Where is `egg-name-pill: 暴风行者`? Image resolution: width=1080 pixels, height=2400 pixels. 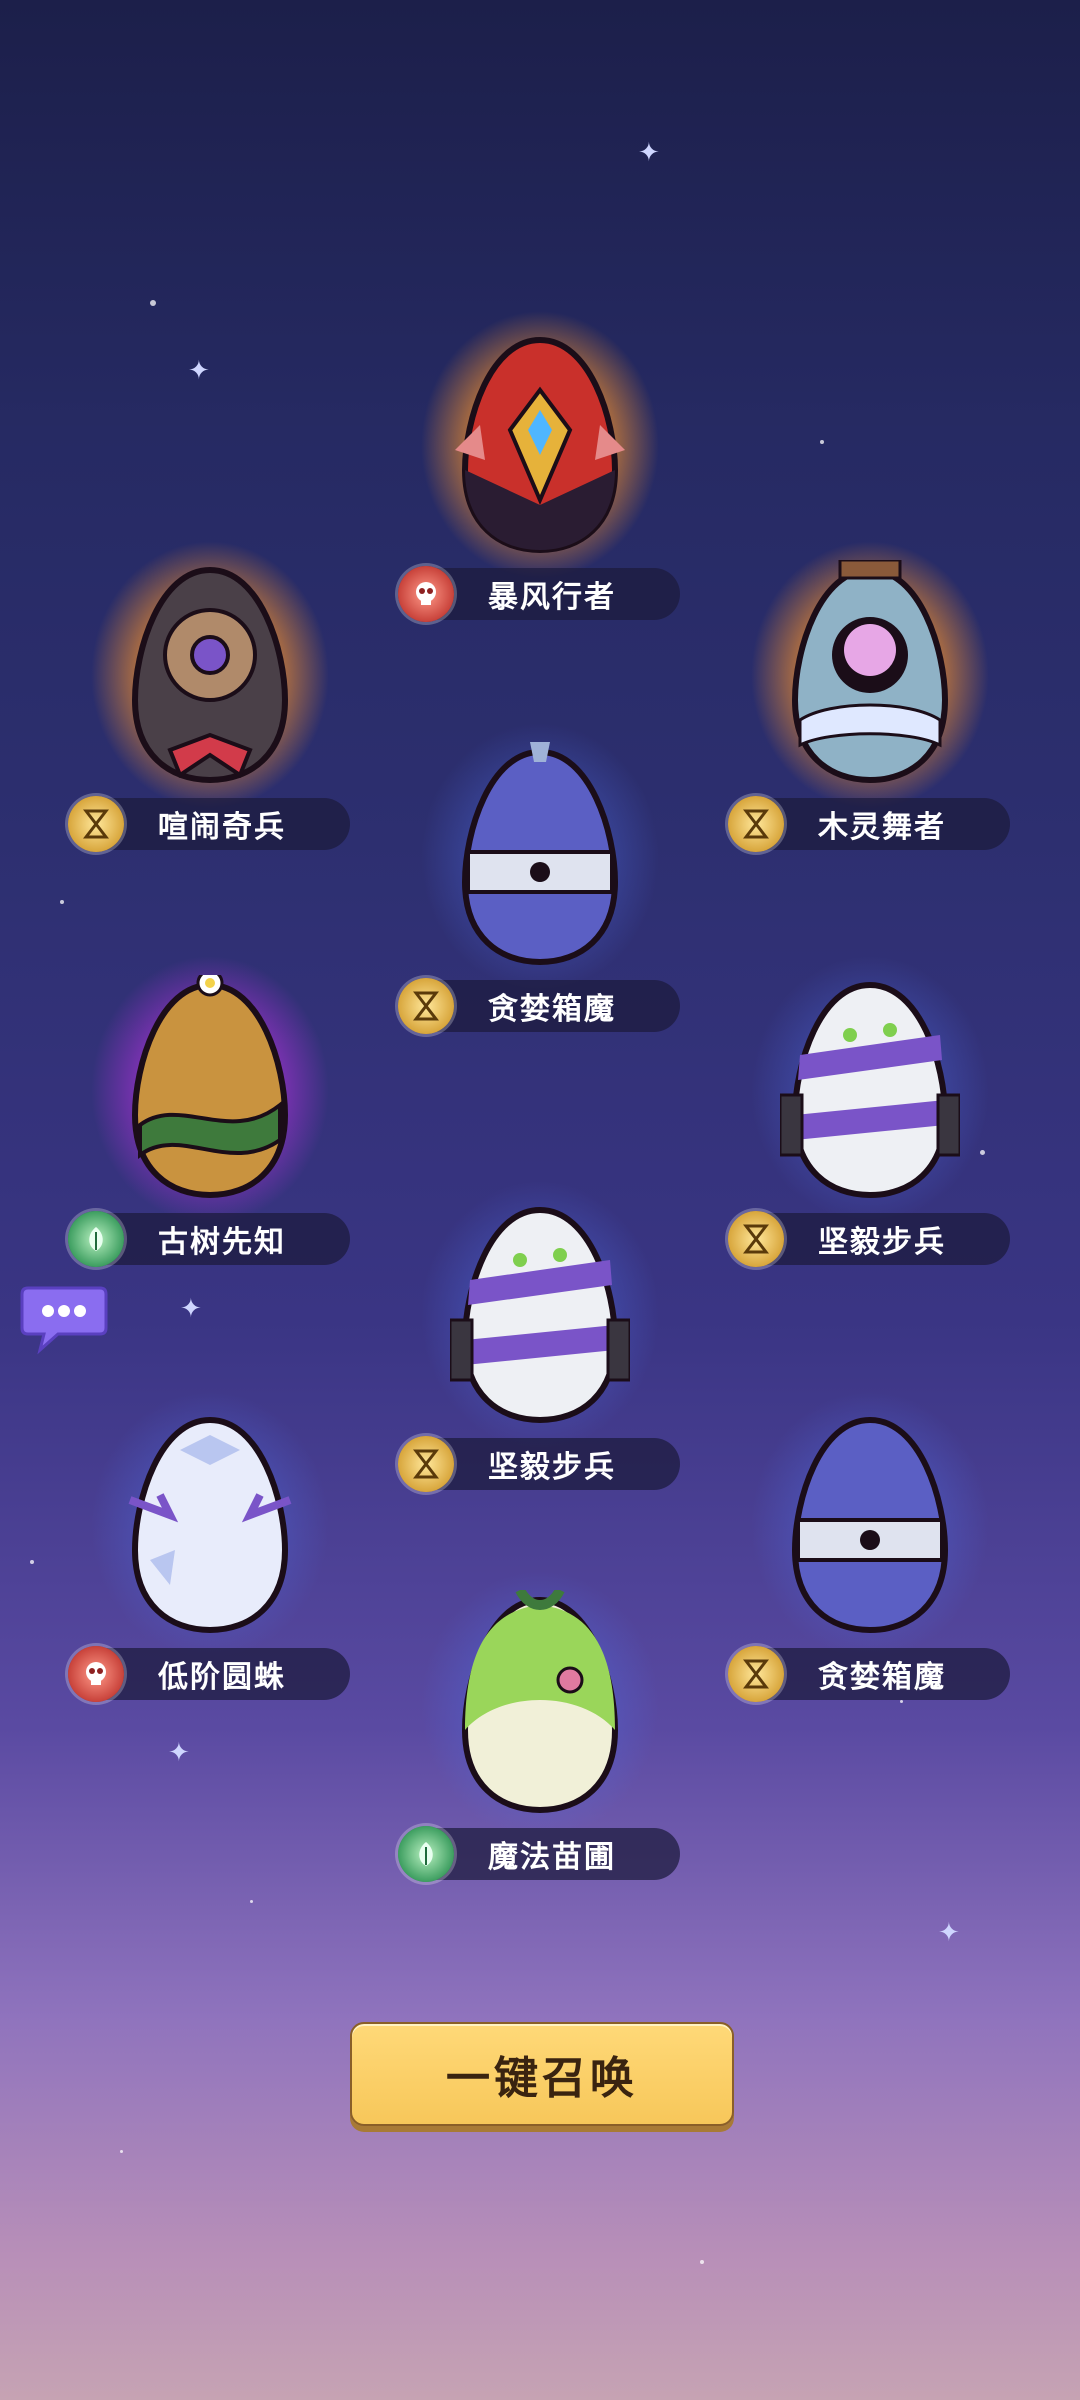
egg-name-pill: 暴风行者 is located at coordinates (539, 594).